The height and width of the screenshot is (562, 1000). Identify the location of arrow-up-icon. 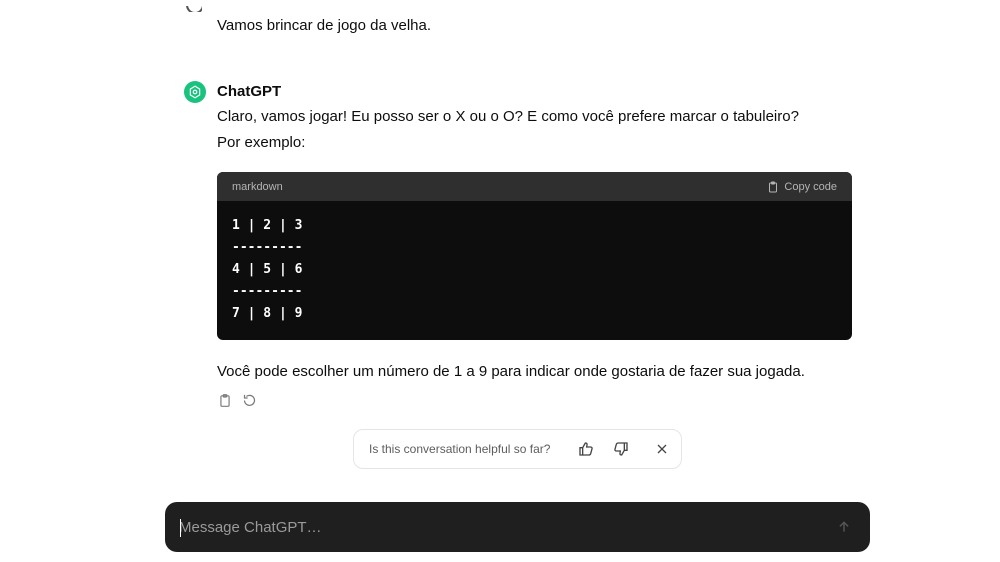
(844, 526).